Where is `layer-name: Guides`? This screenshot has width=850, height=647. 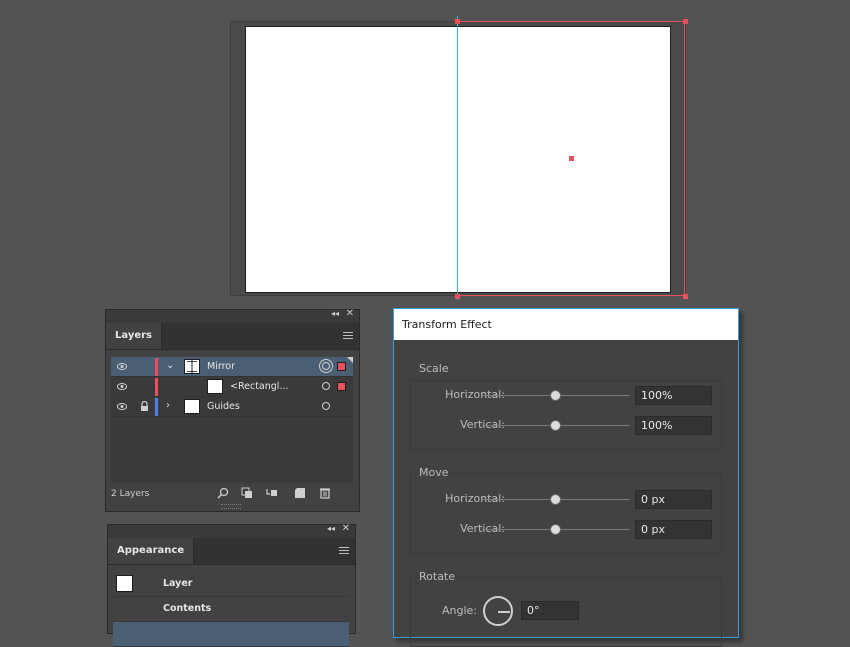 layer-name: Guides is located at coordinates (223, 406).